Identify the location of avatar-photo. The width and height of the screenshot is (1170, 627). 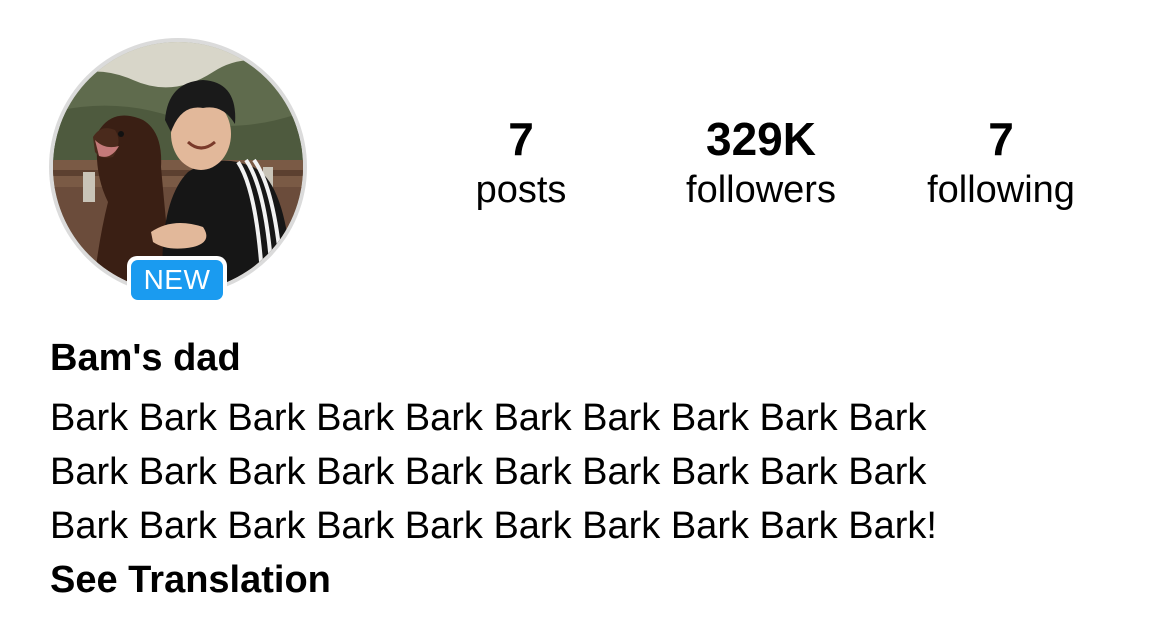
(178, 167).